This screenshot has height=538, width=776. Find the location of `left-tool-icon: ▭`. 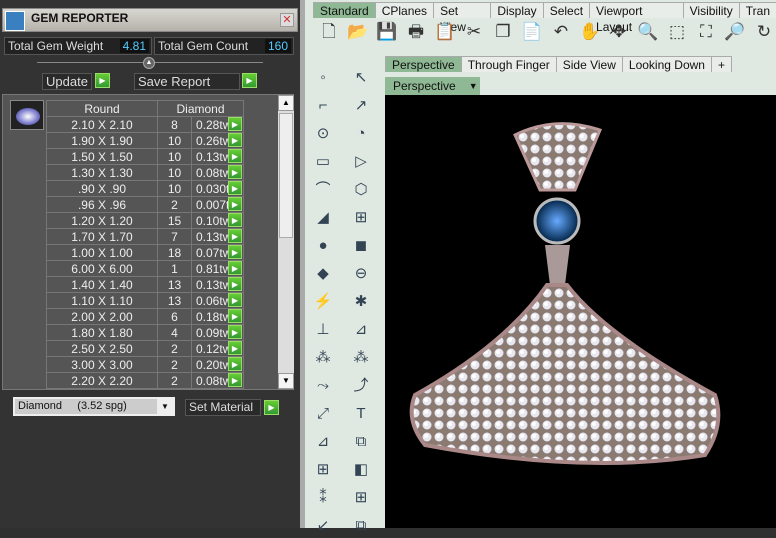

left-tool-icon: ▭ is located at coordinates (323, 162).